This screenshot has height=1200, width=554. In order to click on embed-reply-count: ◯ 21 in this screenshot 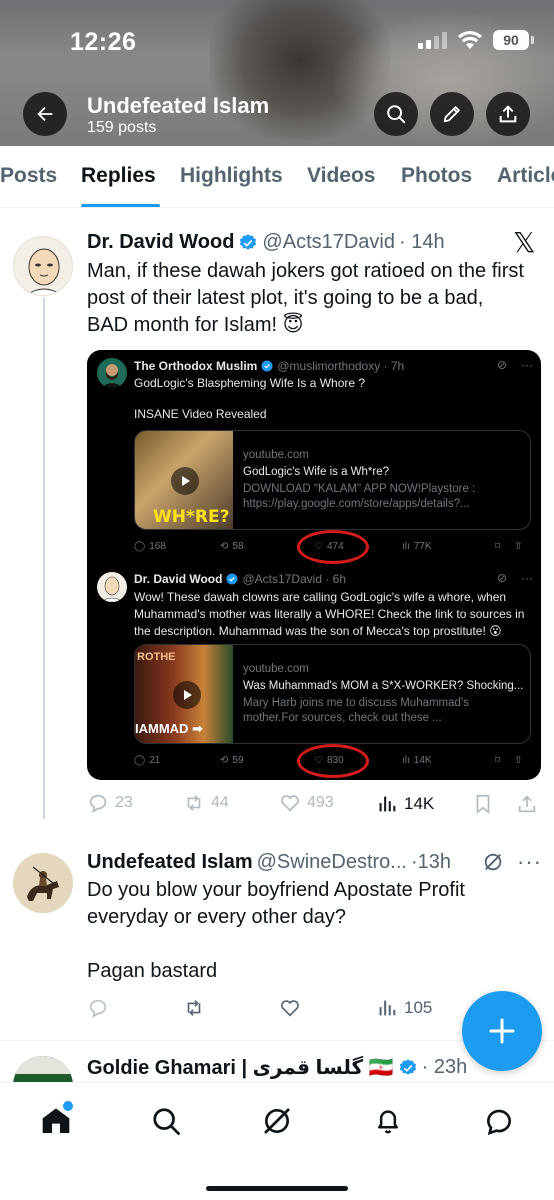, I will do `click(147, 760)`.